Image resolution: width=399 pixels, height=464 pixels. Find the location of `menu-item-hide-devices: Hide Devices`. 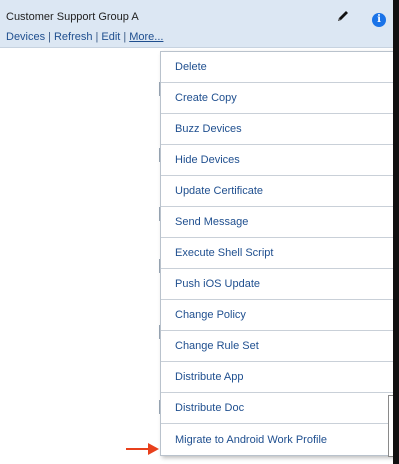

menu-item-hide-devices: Hide Devices is located at coordinates (277, 160).